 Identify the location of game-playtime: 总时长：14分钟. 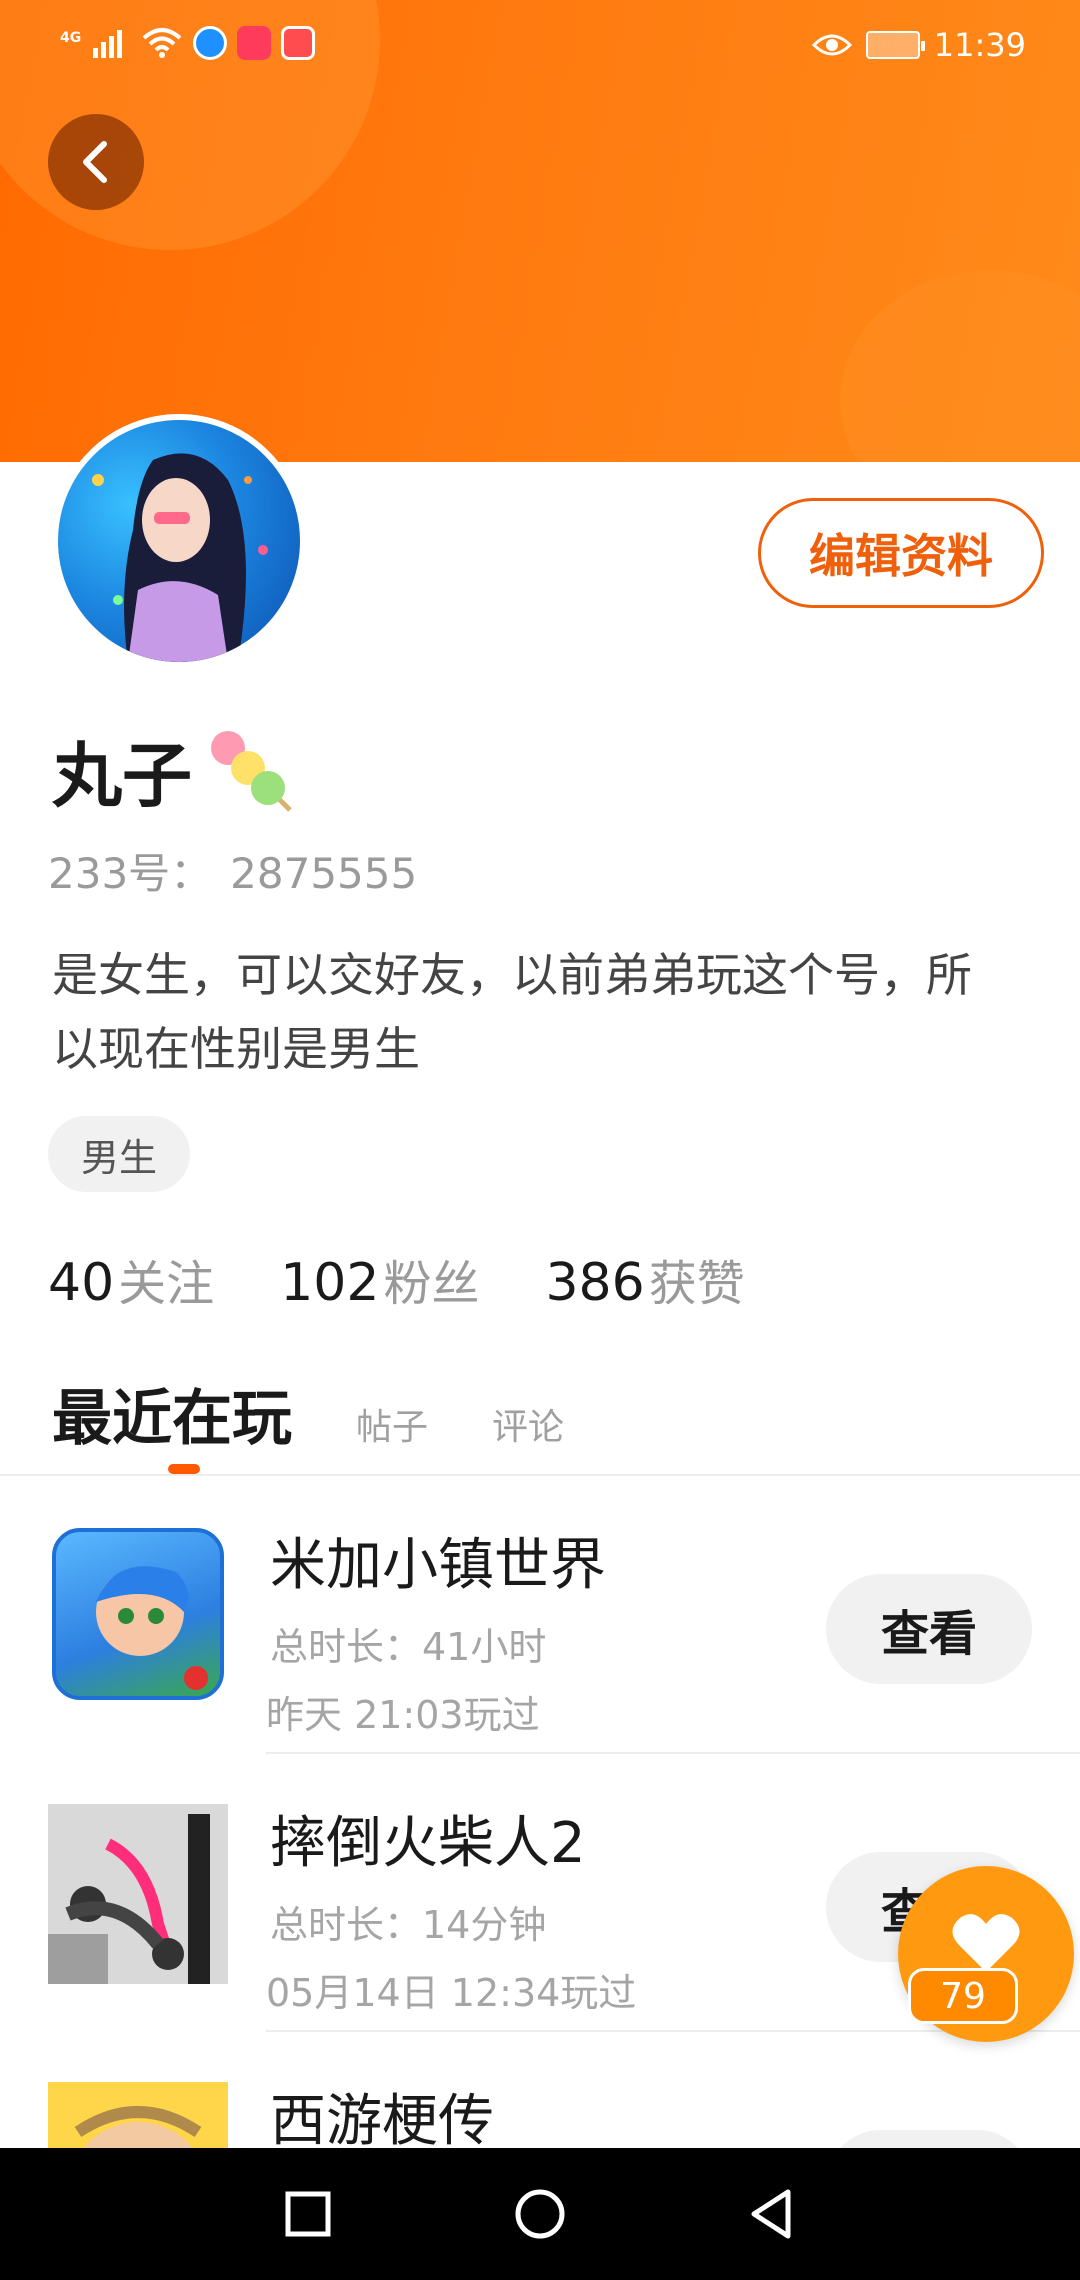
(408, 1925).